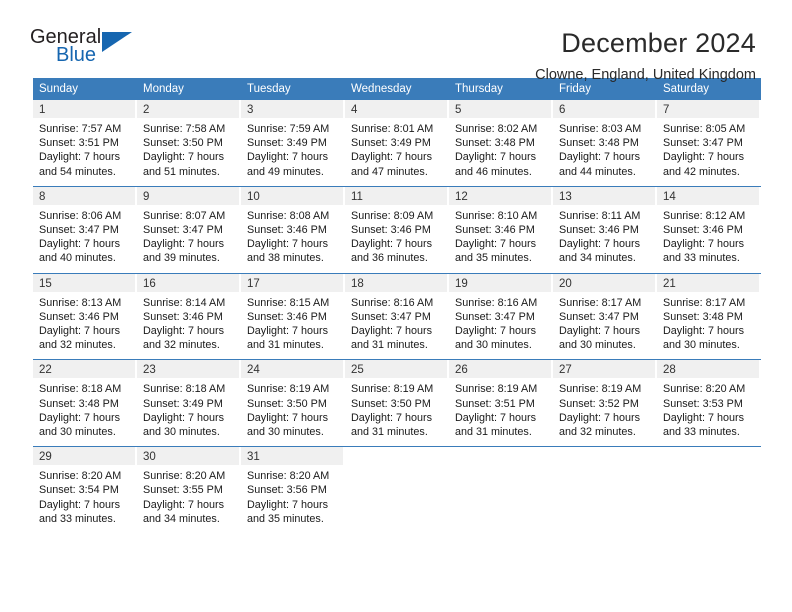 The height and width of the screenshot is (612, 792). I want to click on day-number: 26, so click(500, 369).